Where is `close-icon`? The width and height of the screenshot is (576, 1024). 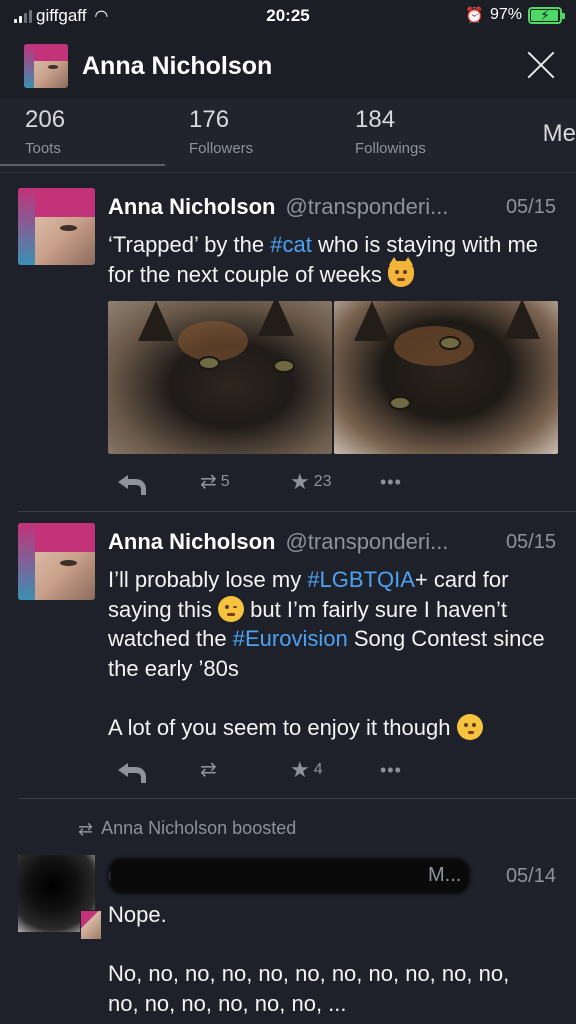 close-icon is located at coordinates (541, 65).